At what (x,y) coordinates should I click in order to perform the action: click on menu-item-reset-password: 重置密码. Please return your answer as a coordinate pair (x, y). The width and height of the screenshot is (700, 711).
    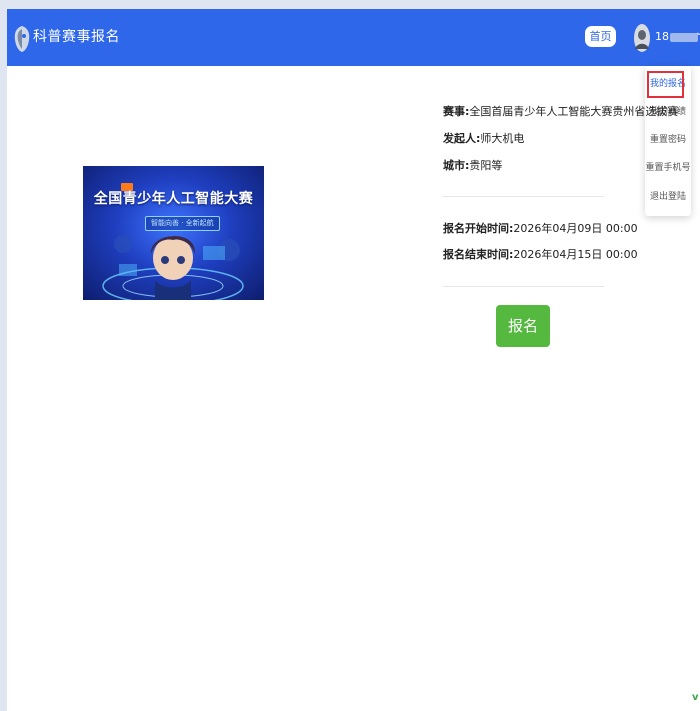
    Looking at the image, I should click on (668, 140).